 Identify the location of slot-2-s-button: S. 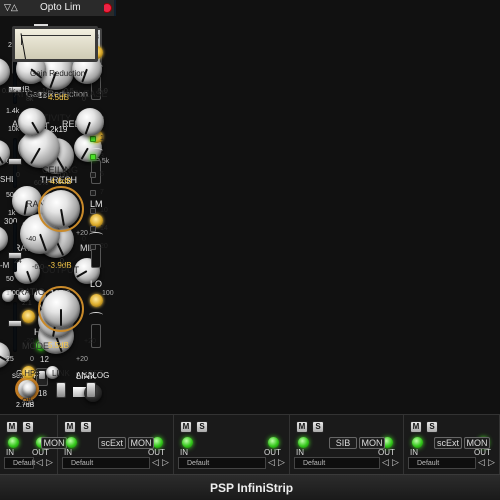
(202, 427).